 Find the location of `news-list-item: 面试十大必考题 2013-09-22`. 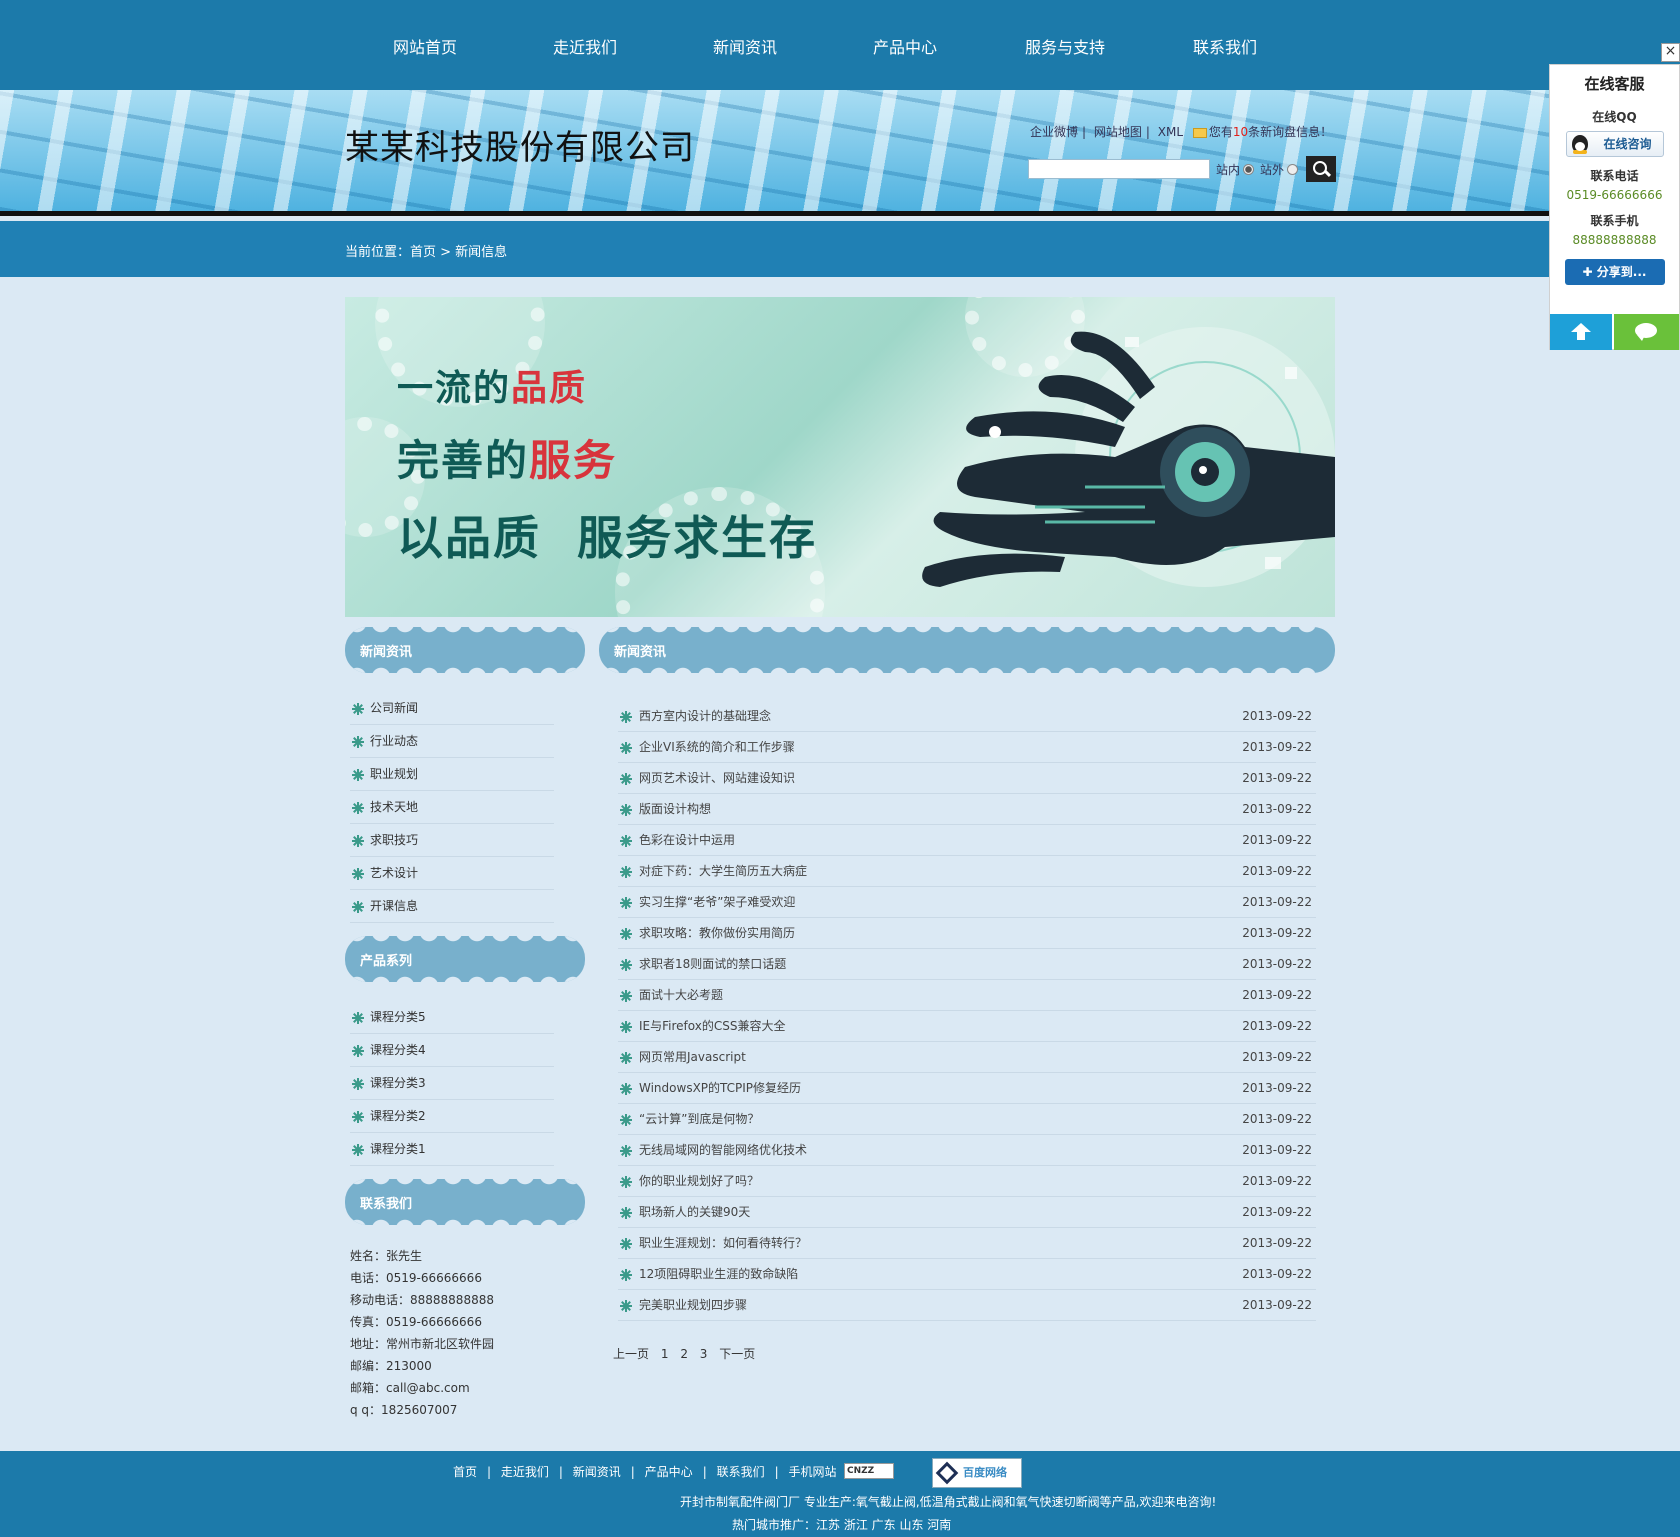

news-list-item: 面试十大必考题 2013-09-22 is located at coordinates (967, 995).